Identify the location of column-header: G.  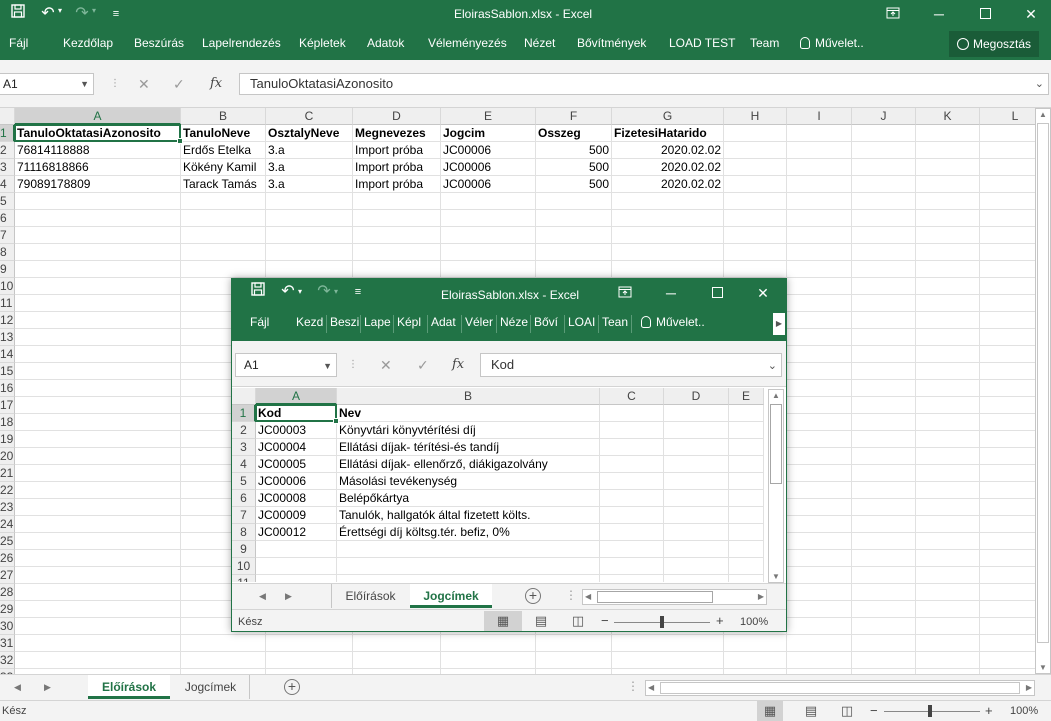
(668, 116).